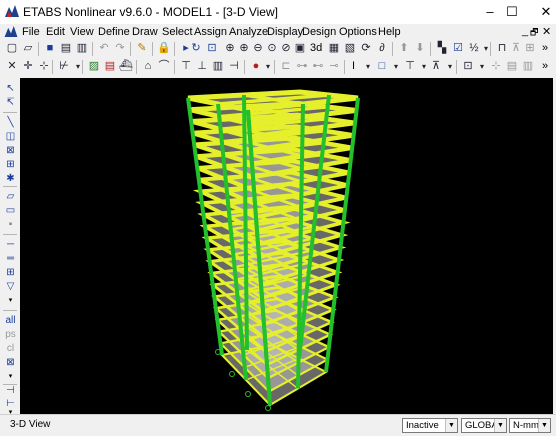  I want to click on mdi-close-button: ✕, so click(546, 31).